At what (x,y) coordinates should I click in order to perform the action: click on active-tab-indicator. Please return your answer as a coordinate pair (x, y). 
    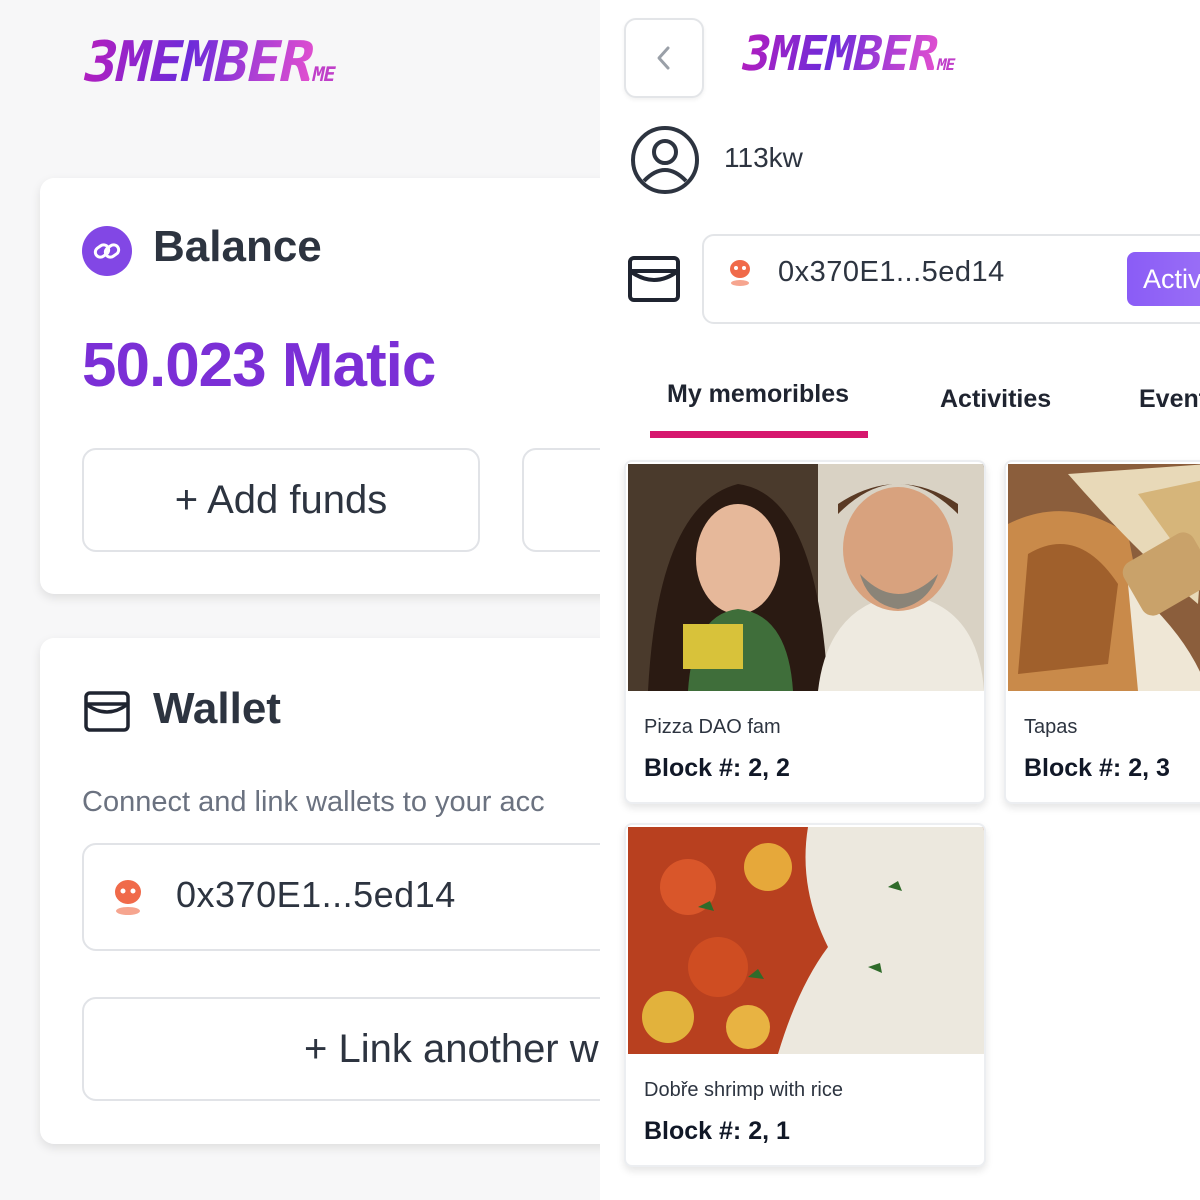
    Looking at the image, I should click on (759, 434).